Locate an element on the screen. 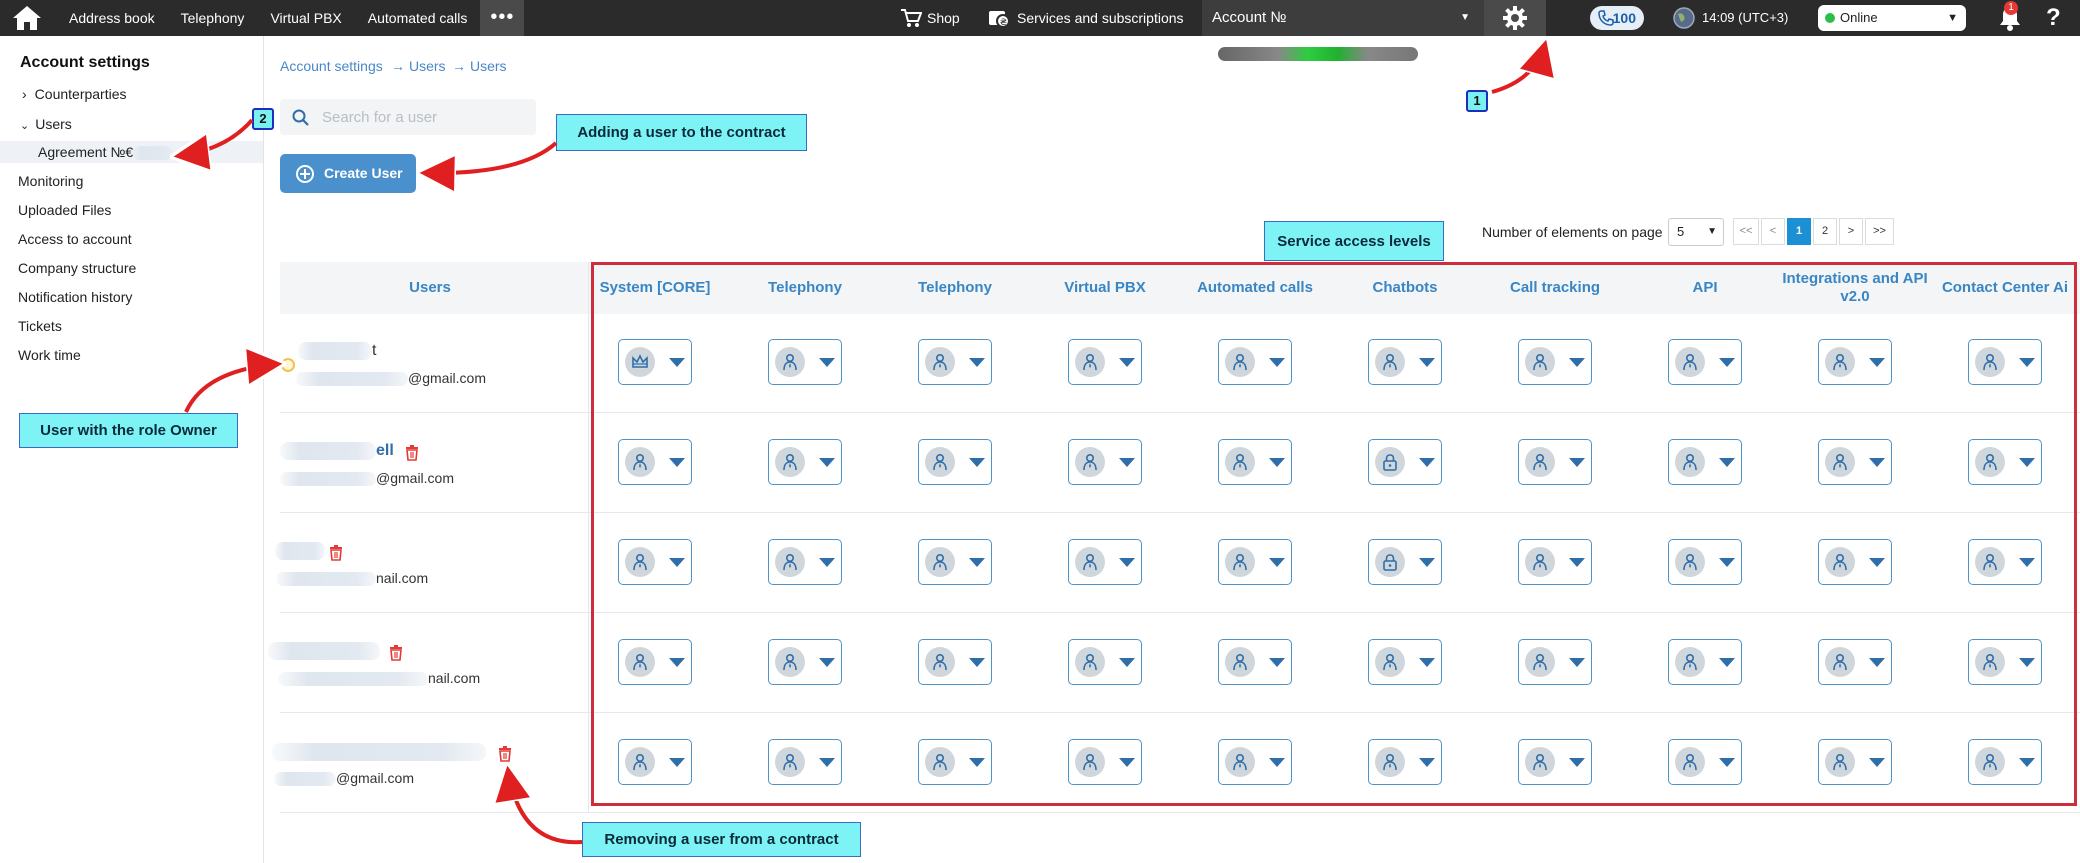  arrow-to-trash is located at coordinates (545, 807).